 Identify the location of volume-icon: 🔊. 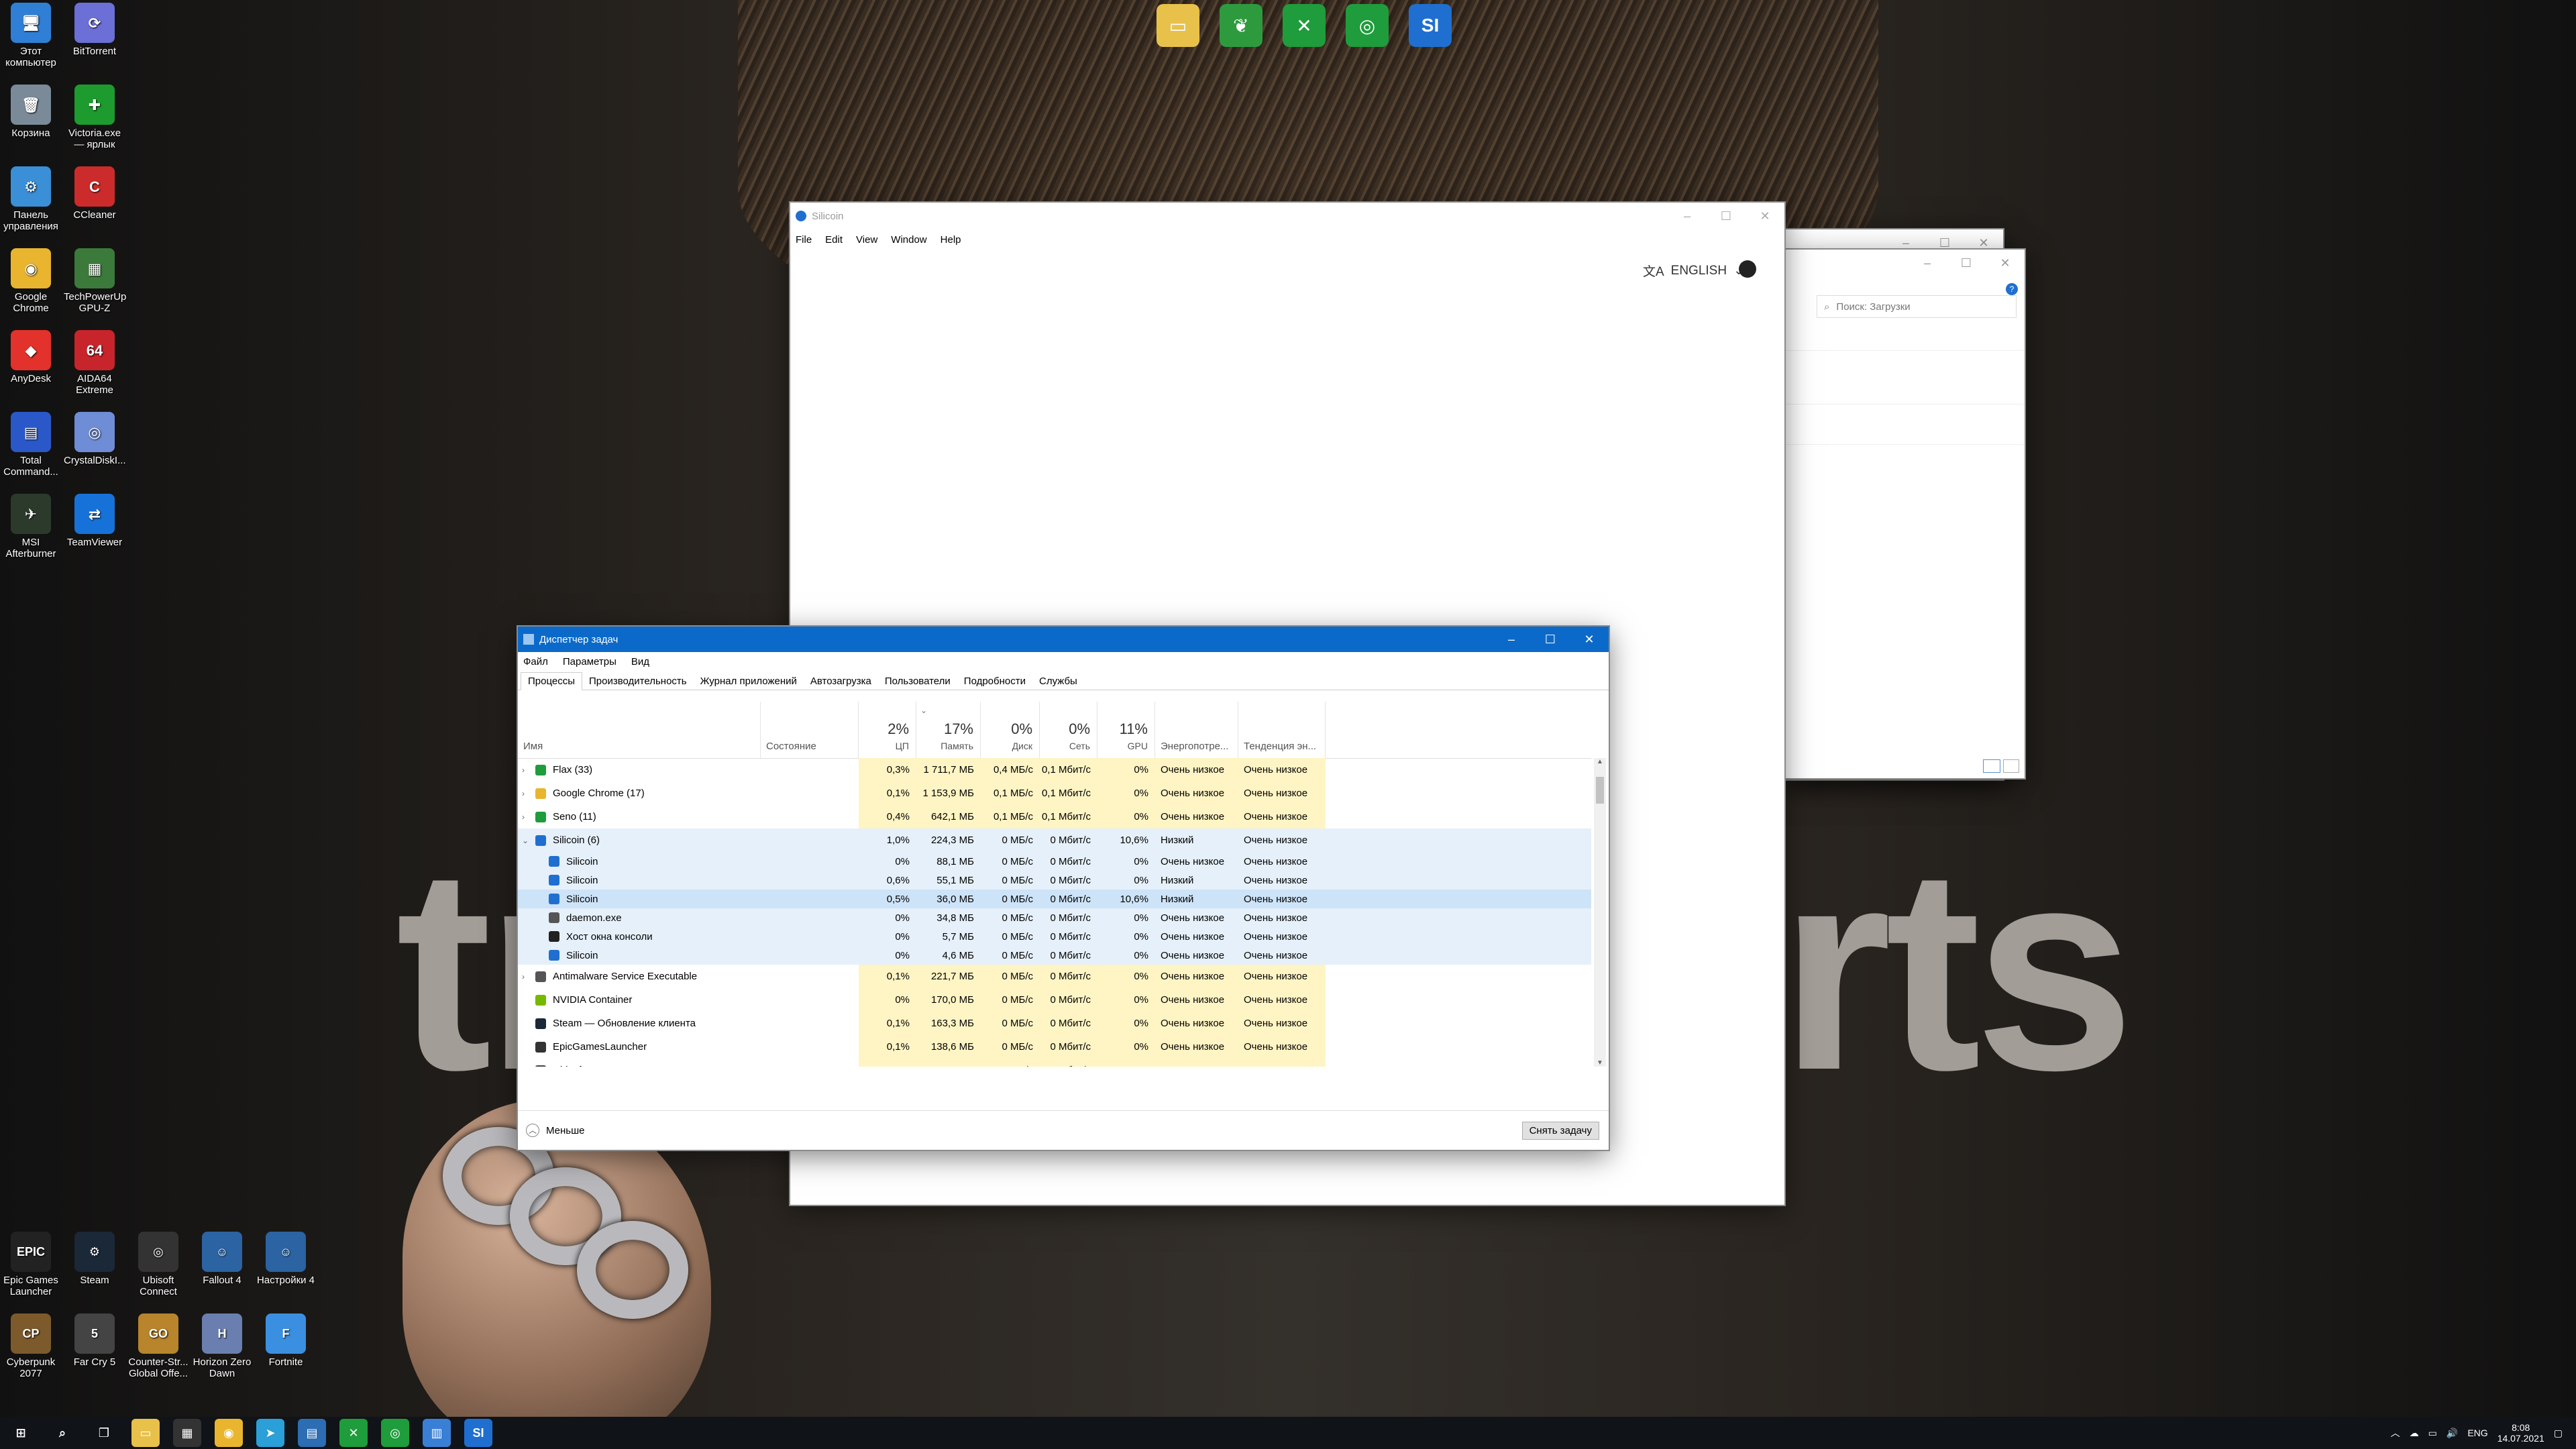
(2452, 1433).